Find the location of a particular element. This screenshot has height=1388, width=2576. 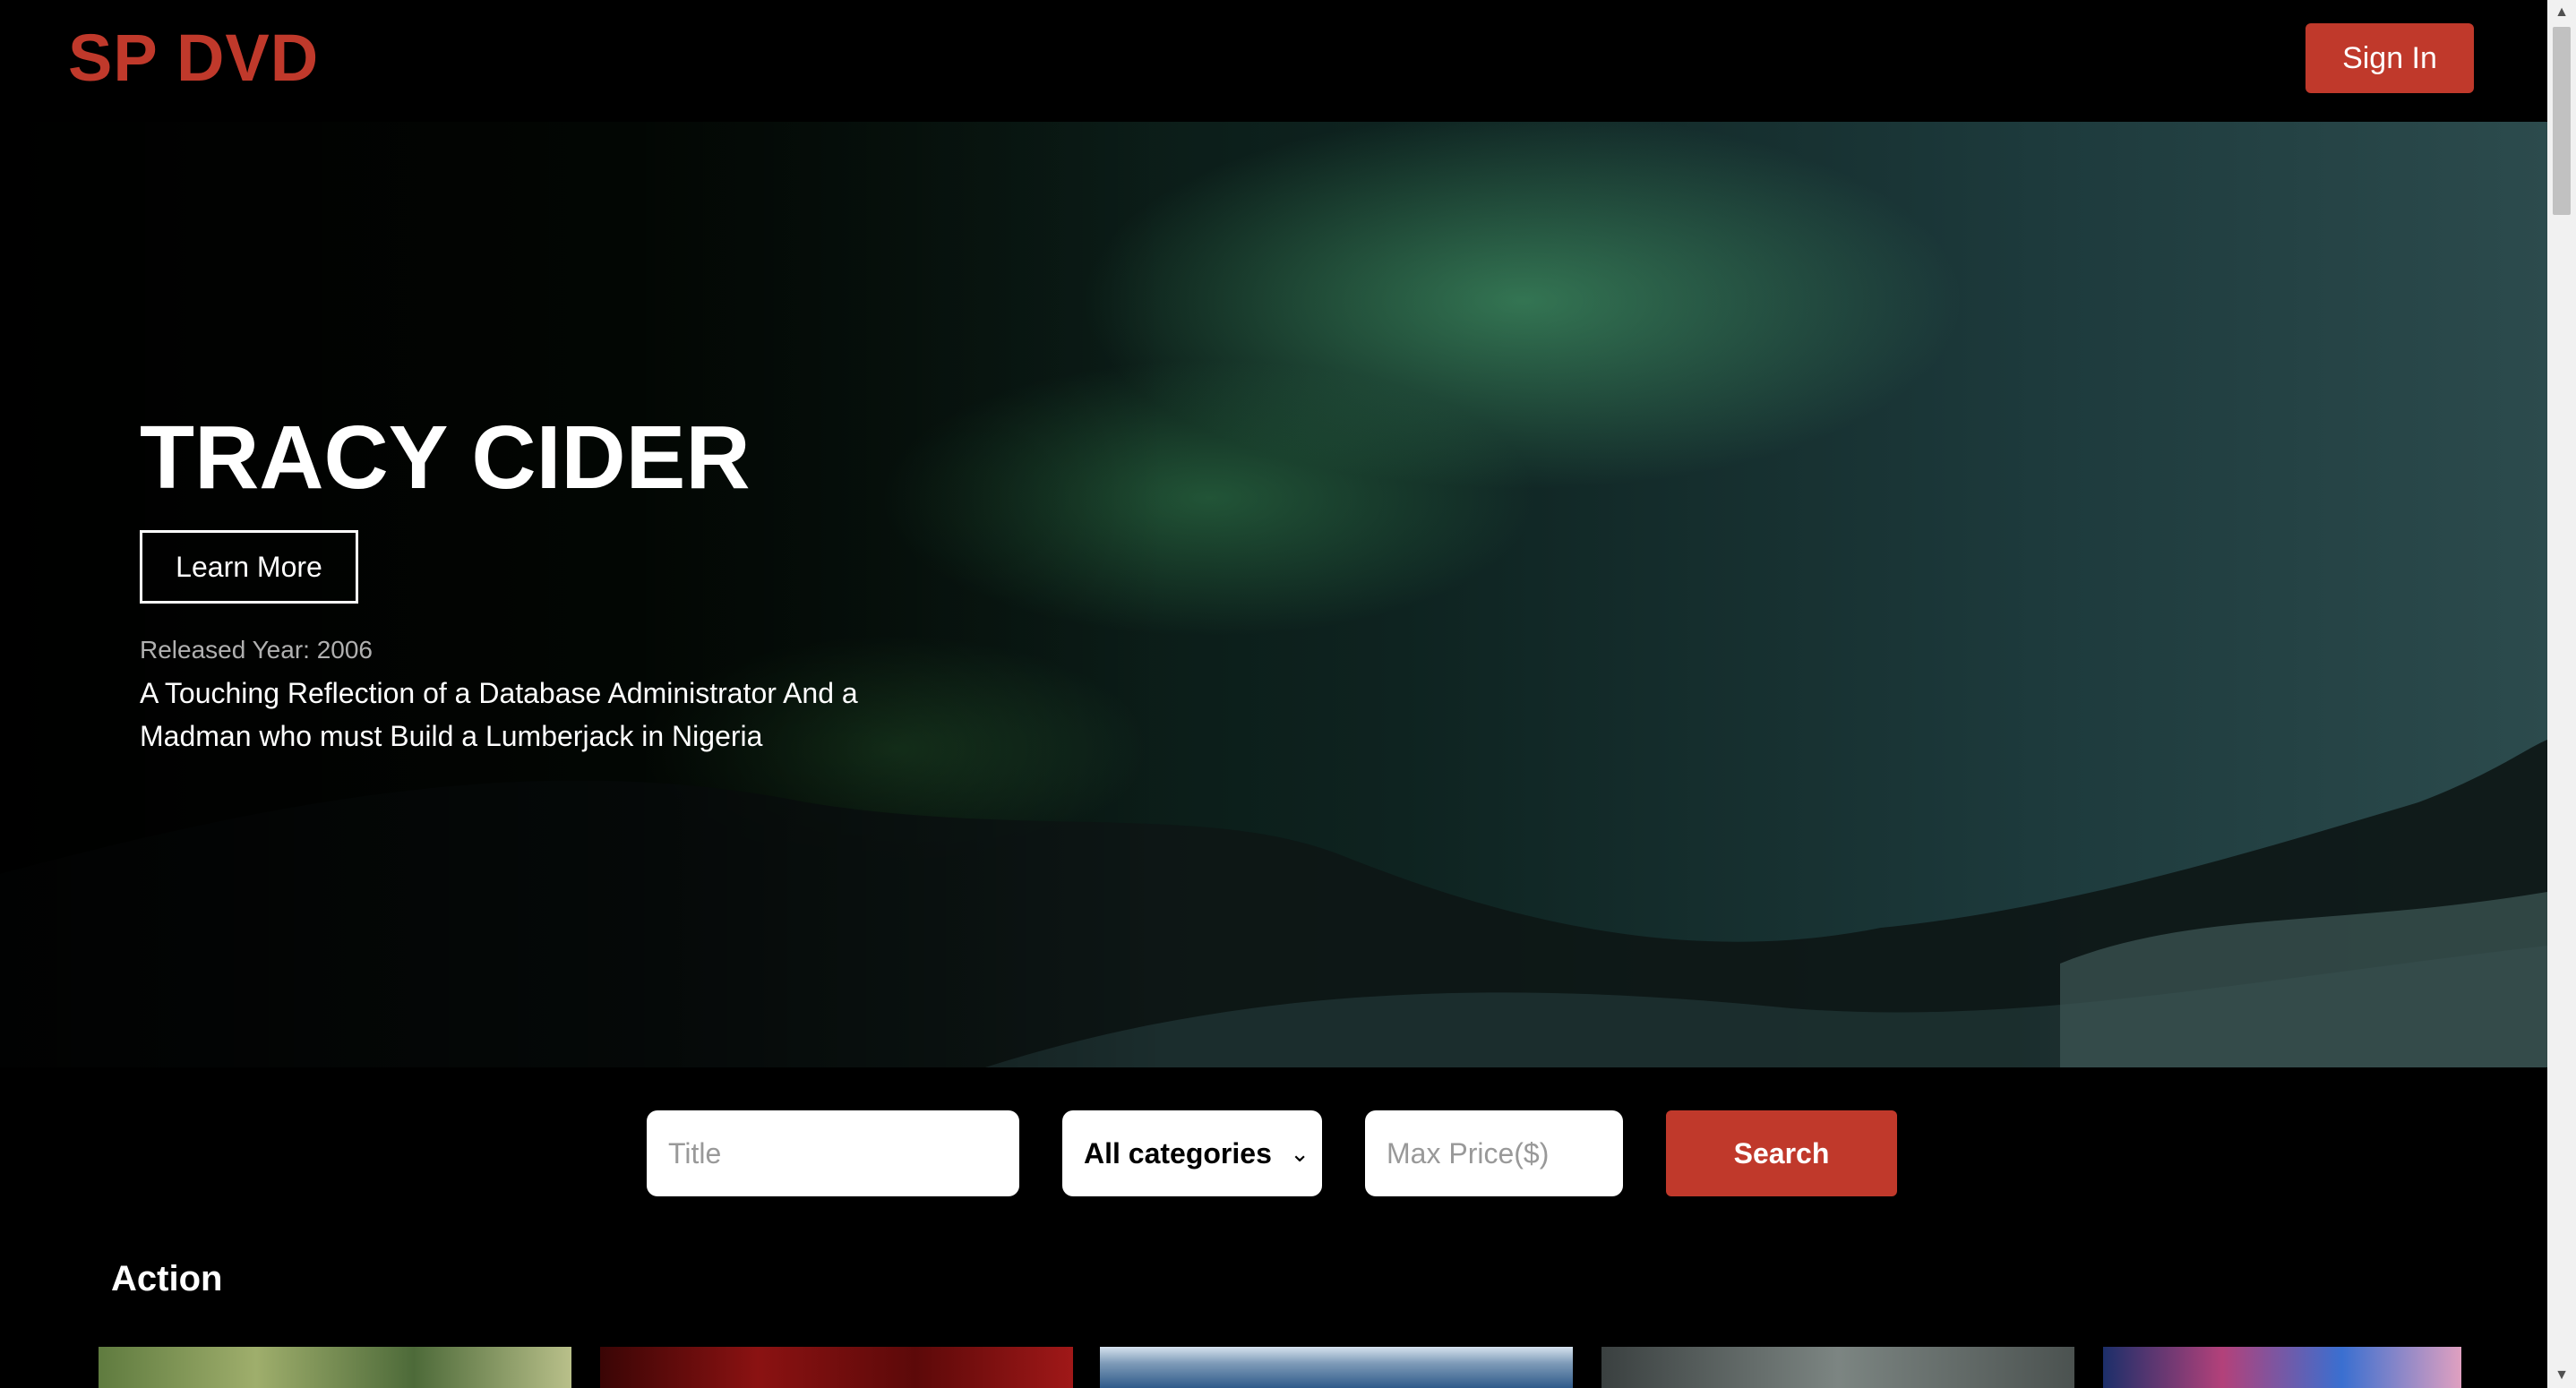

search-button: Search is located at coordinates (1781, 1153).